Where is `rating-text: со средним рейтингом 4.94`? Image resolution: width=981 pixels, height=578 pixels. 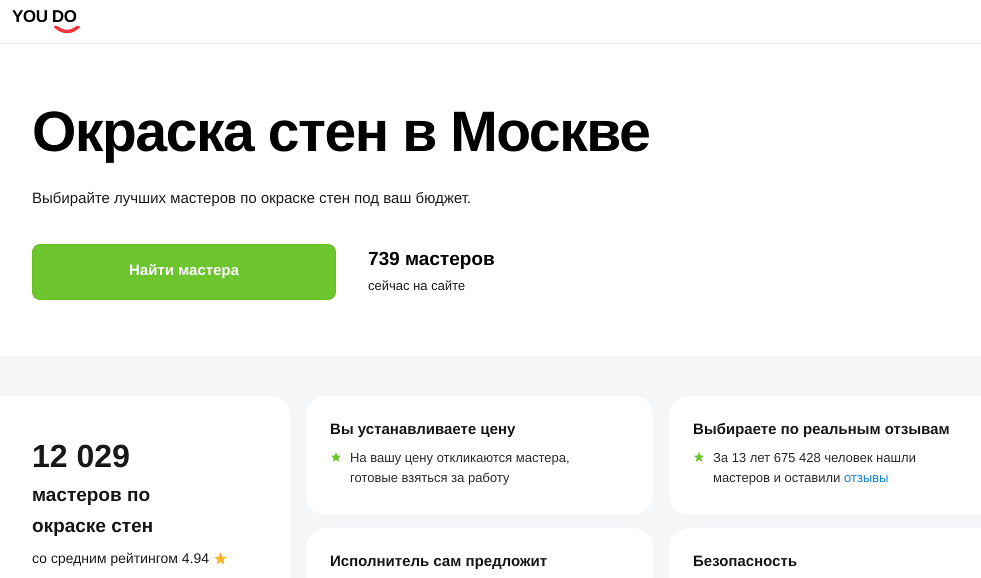
rating-text: со средним рейтингом 4.94 is located at coordinates (121, 558).